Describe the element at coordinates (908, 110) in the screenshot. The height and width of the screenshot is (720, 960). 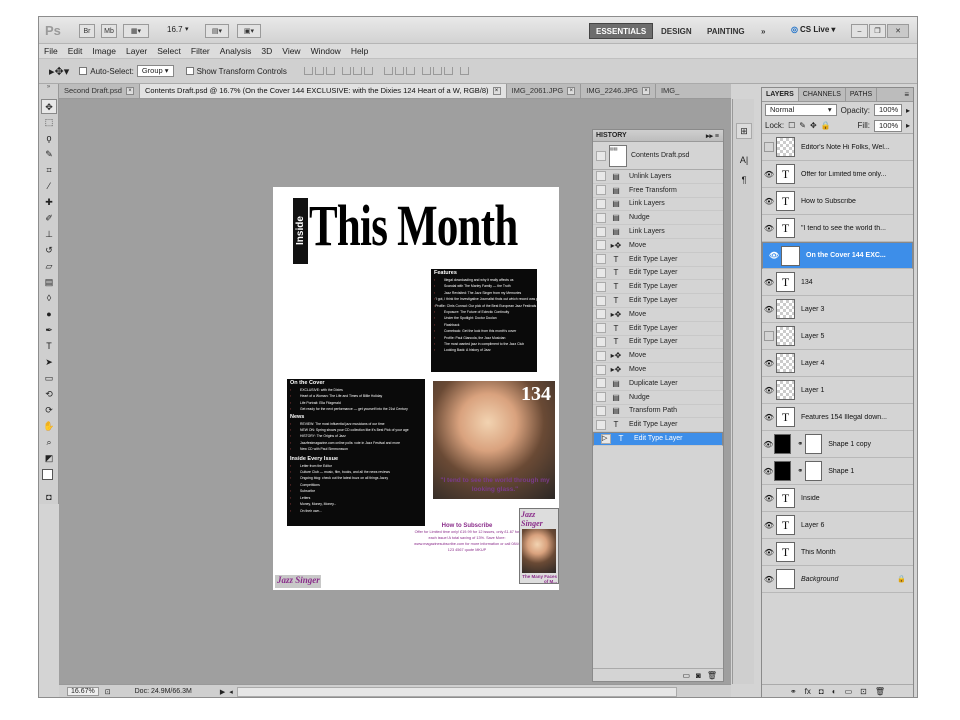
I see `opacity-arrow-icon: ▸` at that location.